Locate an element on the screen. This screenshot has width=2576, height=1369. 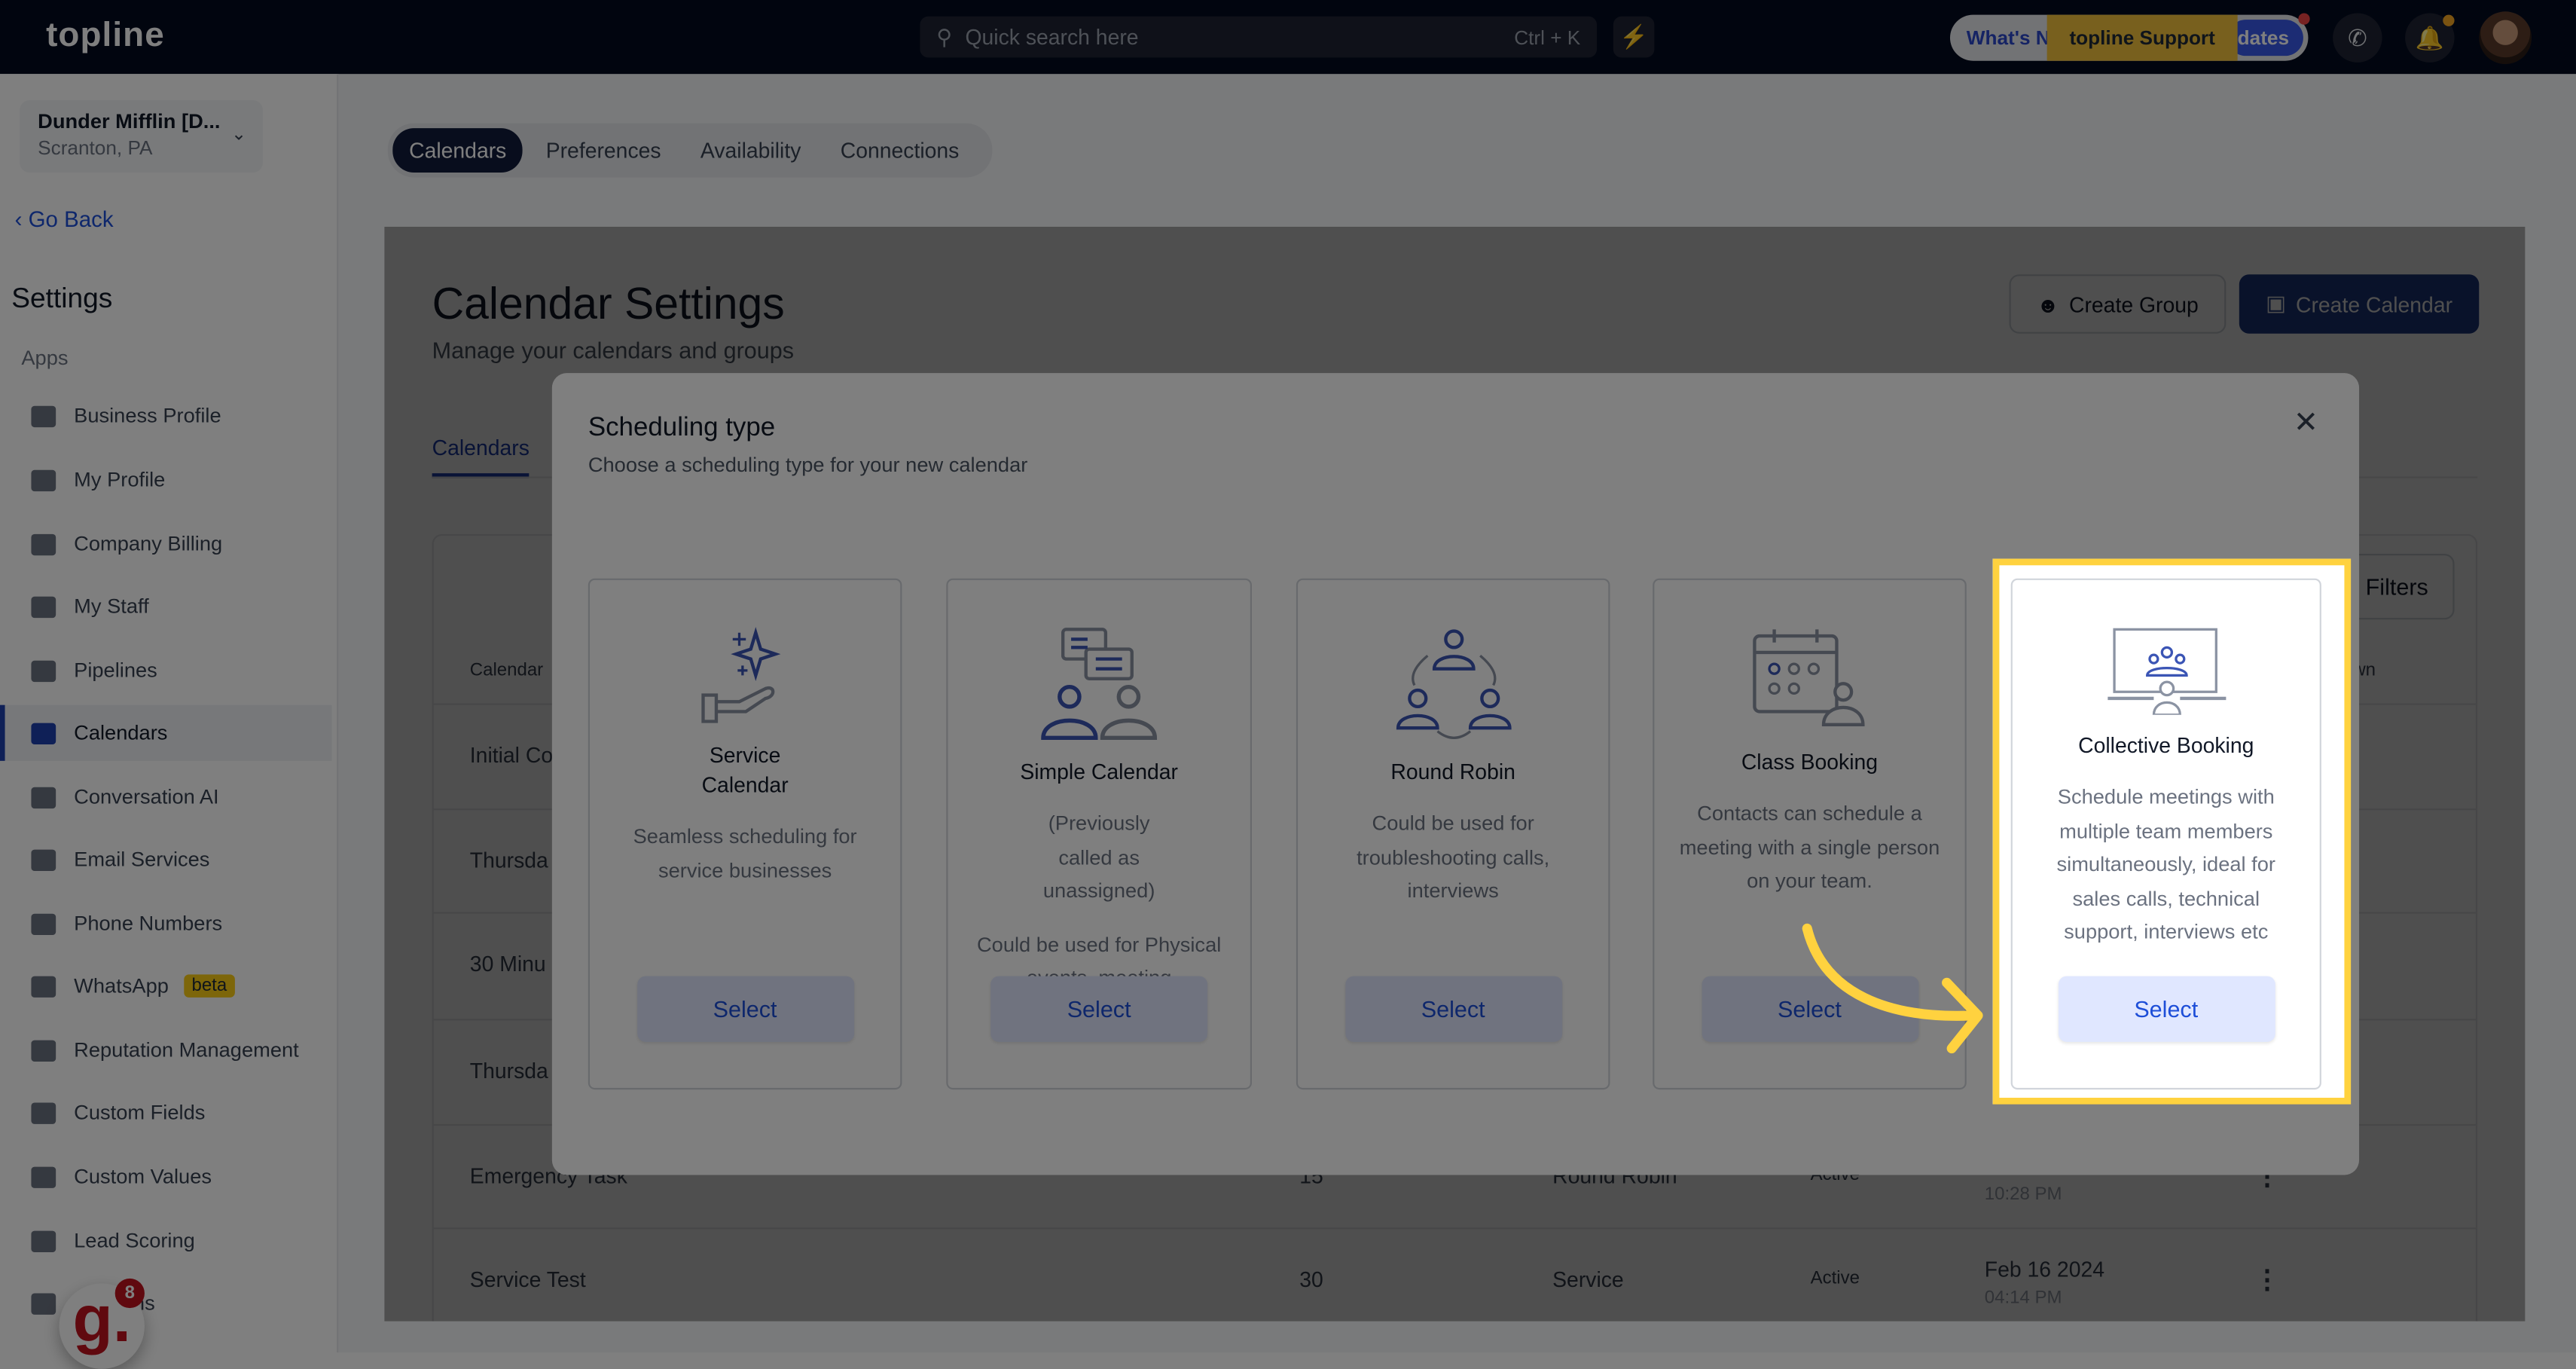
my-staff-icon is located at coordinates (44, 606).